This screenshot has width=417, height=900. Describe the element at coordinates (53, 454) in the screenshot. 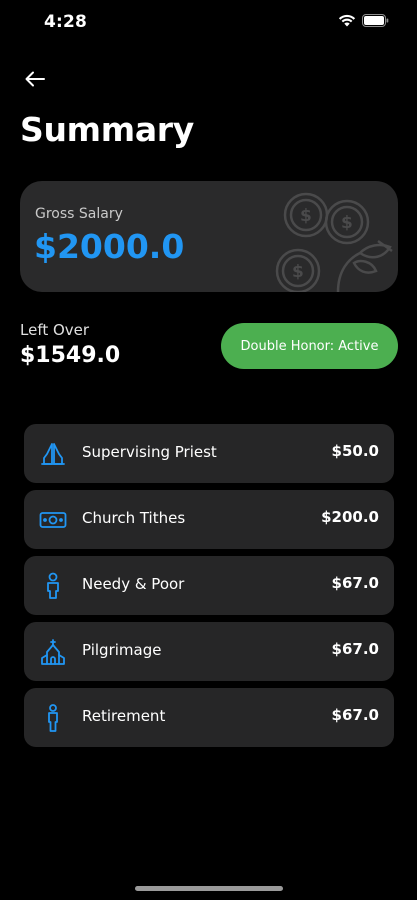

I see `praying-hands-icon` at that location.